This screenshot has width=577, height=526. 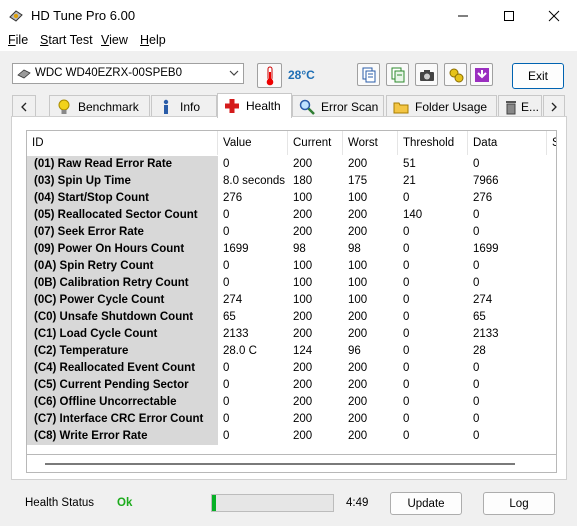 I want to click on table-row: (C5) Current Pending Sector 0 200 200 0 0, so click(x=291, y=385).